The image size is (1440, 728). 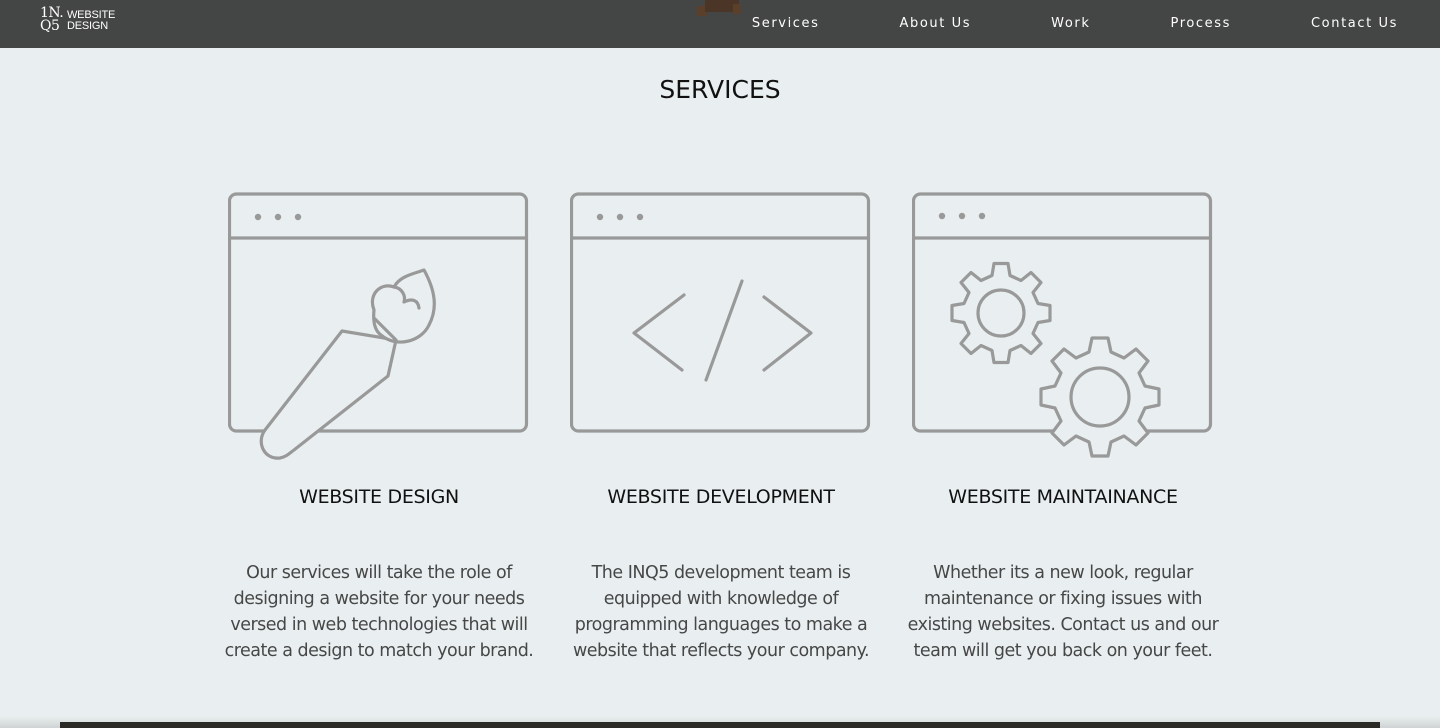 What do you see at coordinates (1200, 23) in the screenshot?
I see `nav-process: Process` at bounding box center [1200, 23].